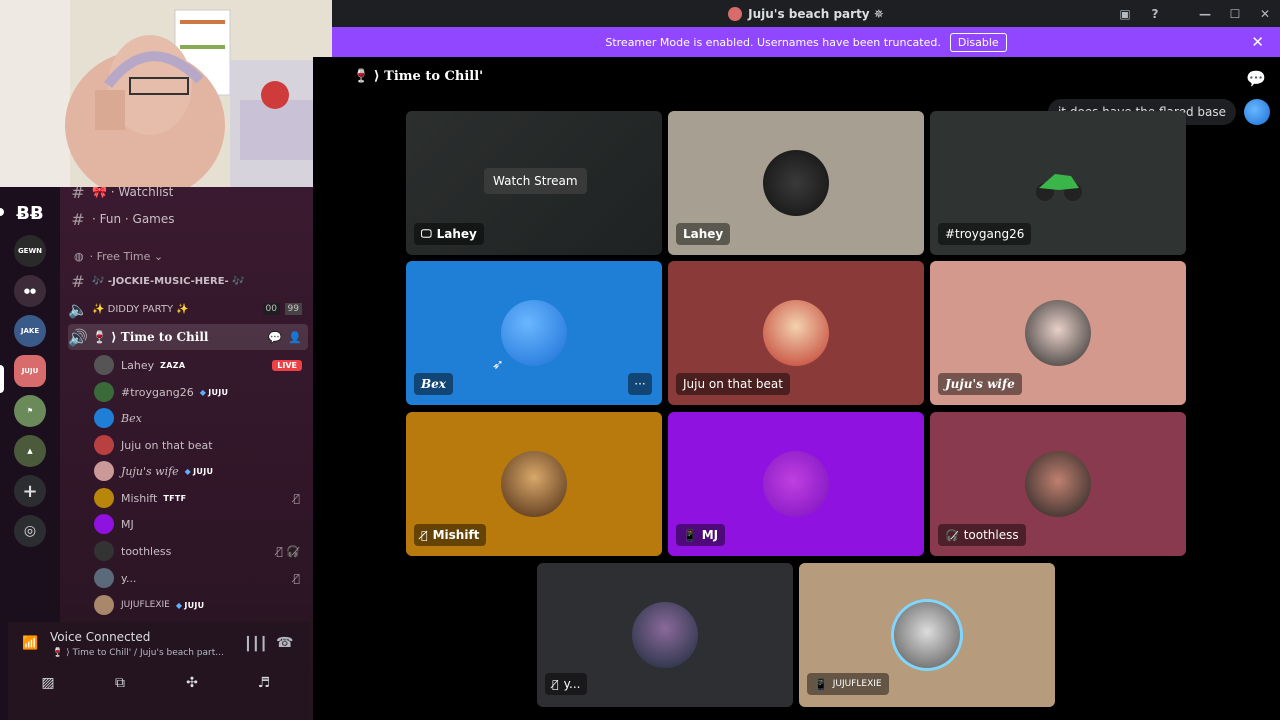 Image resolution: width=1280 pixels, height=720 pixels. Describe the element at coordinates (978, 42) in the screenshot. I see `disable-streamer-button: Disable` at that location.